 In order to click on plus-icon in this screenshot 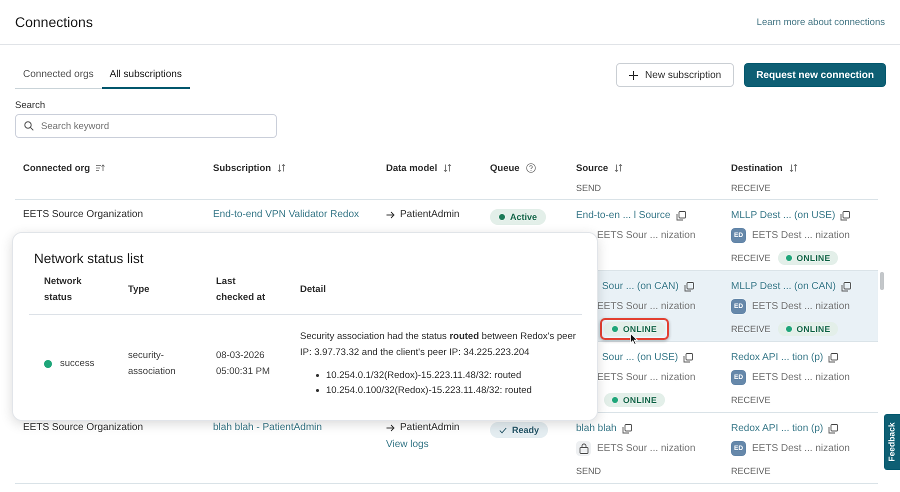, I will do `click(633, 75)`.